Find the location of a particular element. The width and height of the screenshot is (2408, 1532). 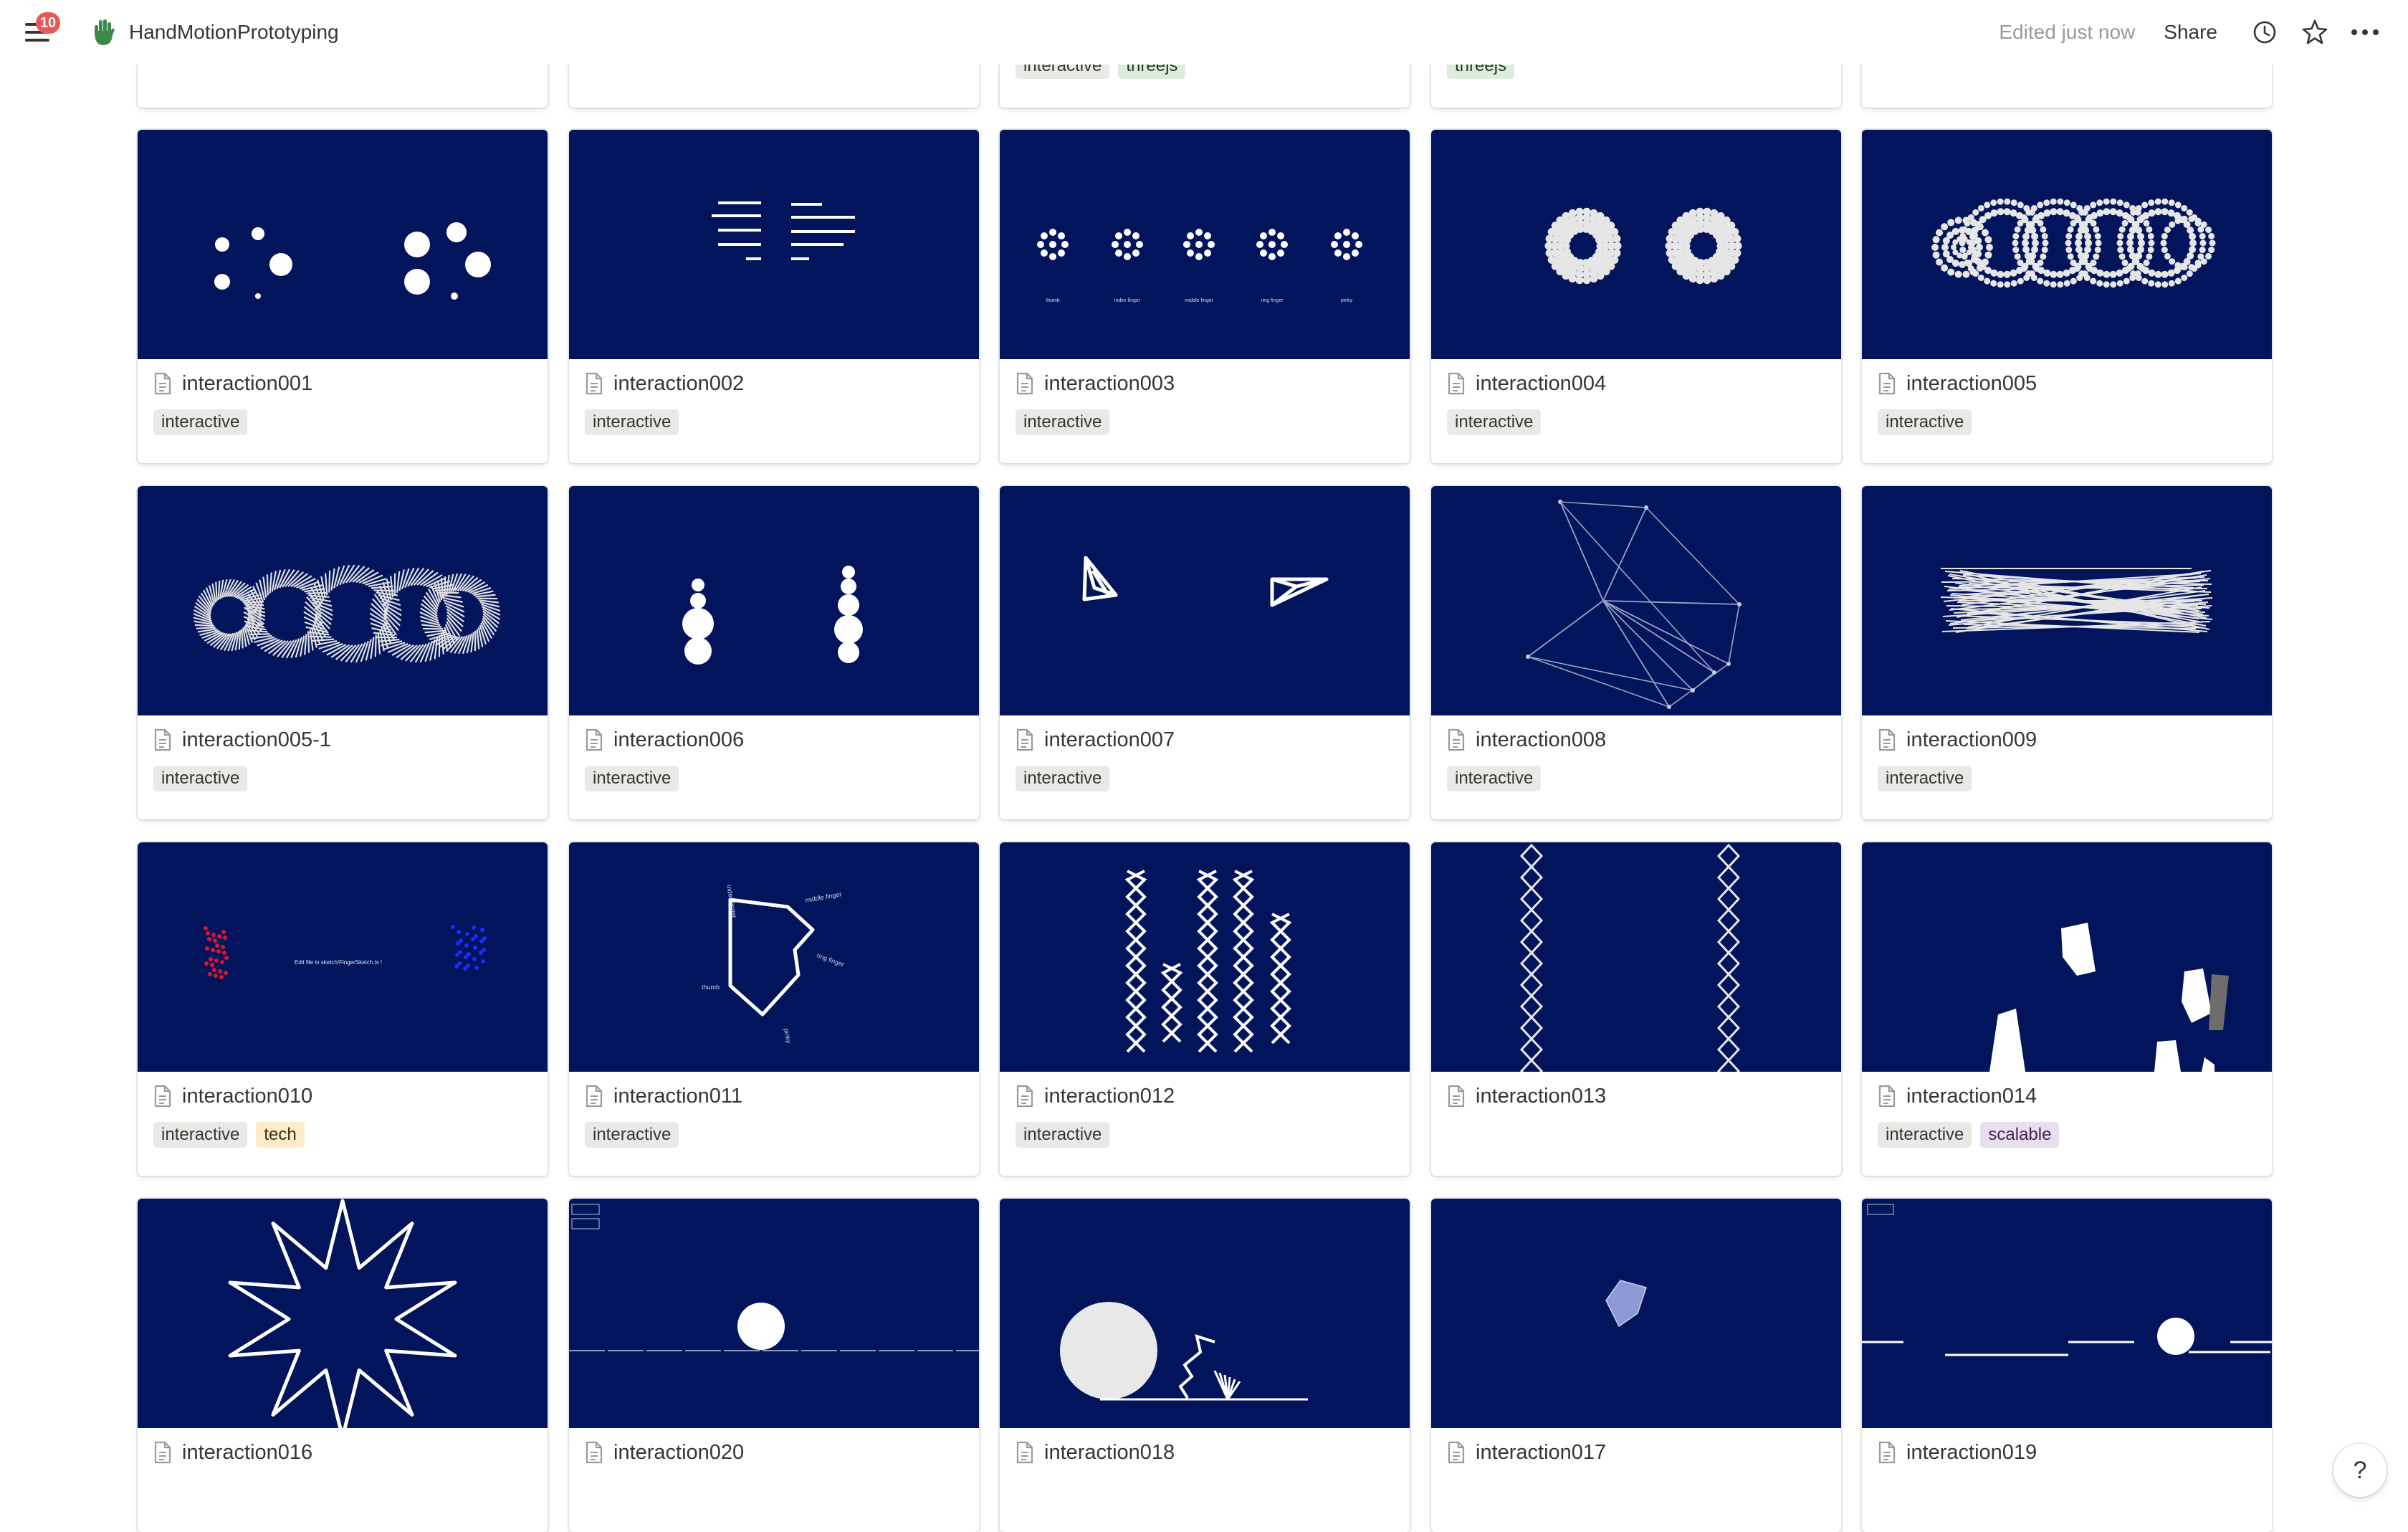

more-button is located at coordinates (2365, 32).